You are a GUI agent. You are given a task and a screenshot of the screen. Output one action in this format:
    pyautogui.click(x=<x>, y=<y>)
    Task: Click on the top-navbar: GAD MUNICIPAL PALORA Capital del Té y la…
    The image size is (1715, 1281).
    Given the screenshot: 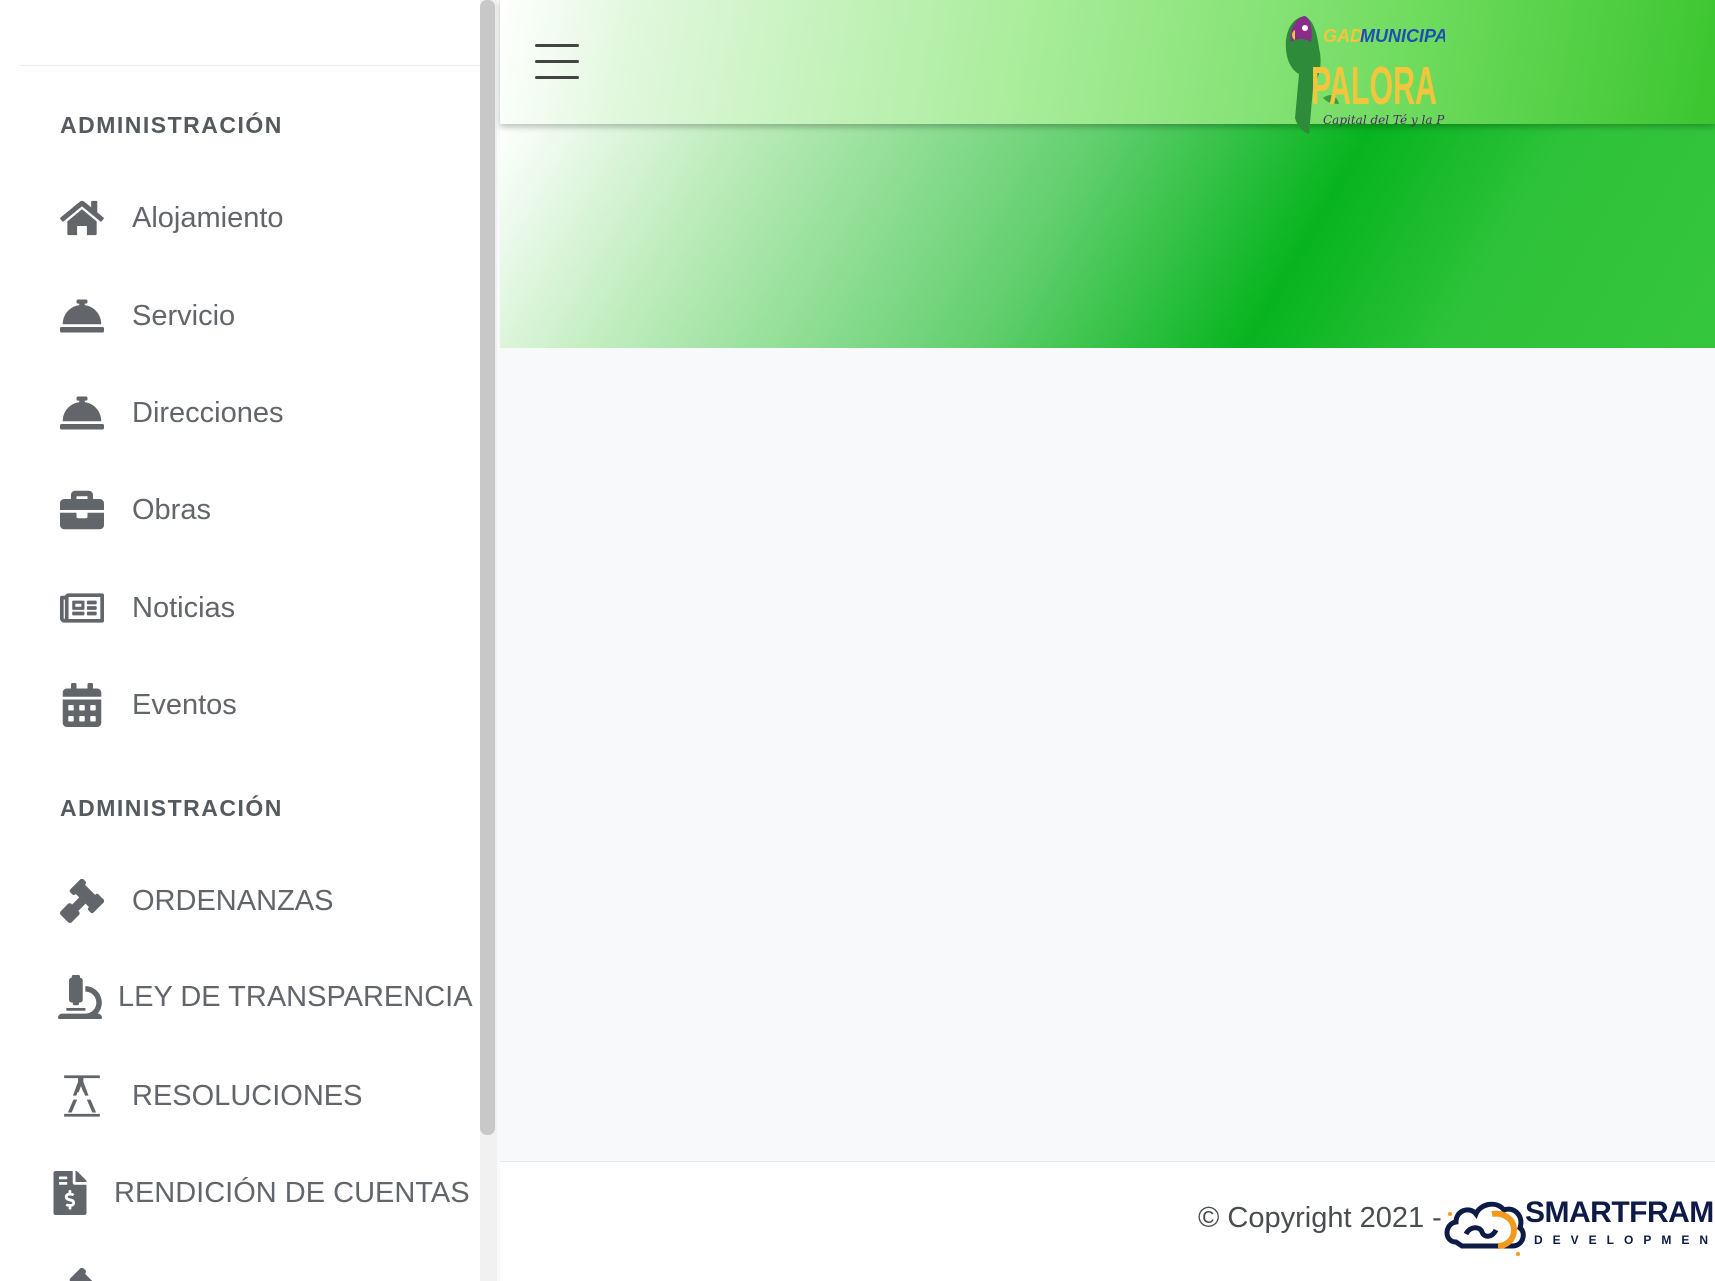 What is the action you would take?
    pyautogui.click(x=1107, y=67)
    